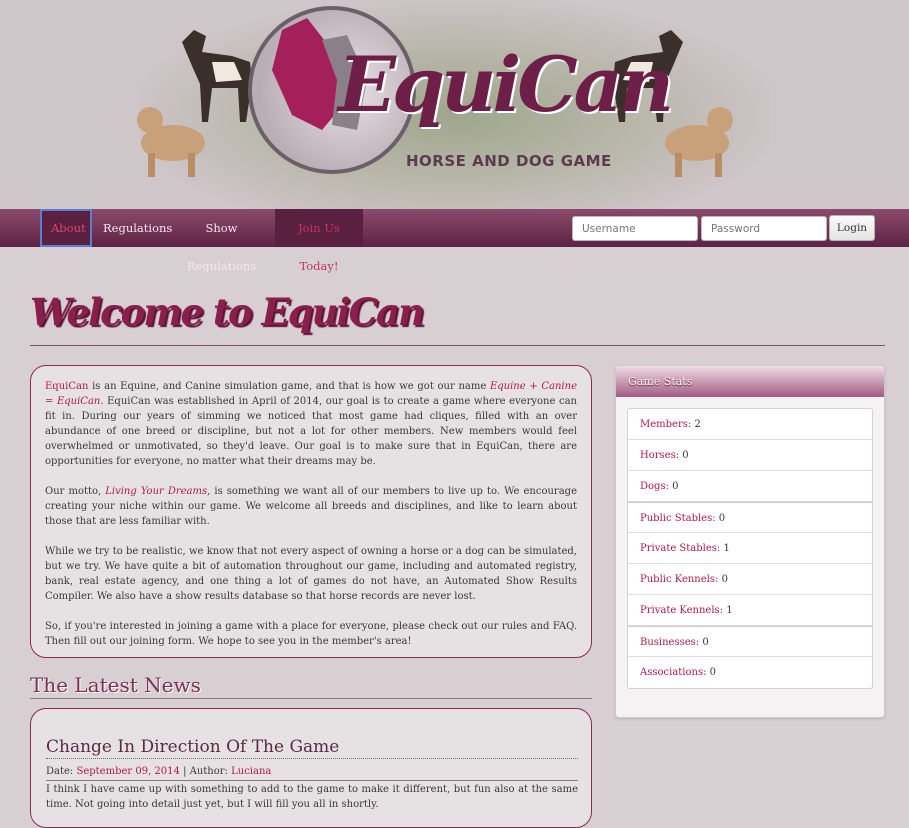 The width and height of the screenshot is (909, 828). Describe the element at coordinates (251, 771) in the screenshot. I see `news-post-author: Luciana` at that location.